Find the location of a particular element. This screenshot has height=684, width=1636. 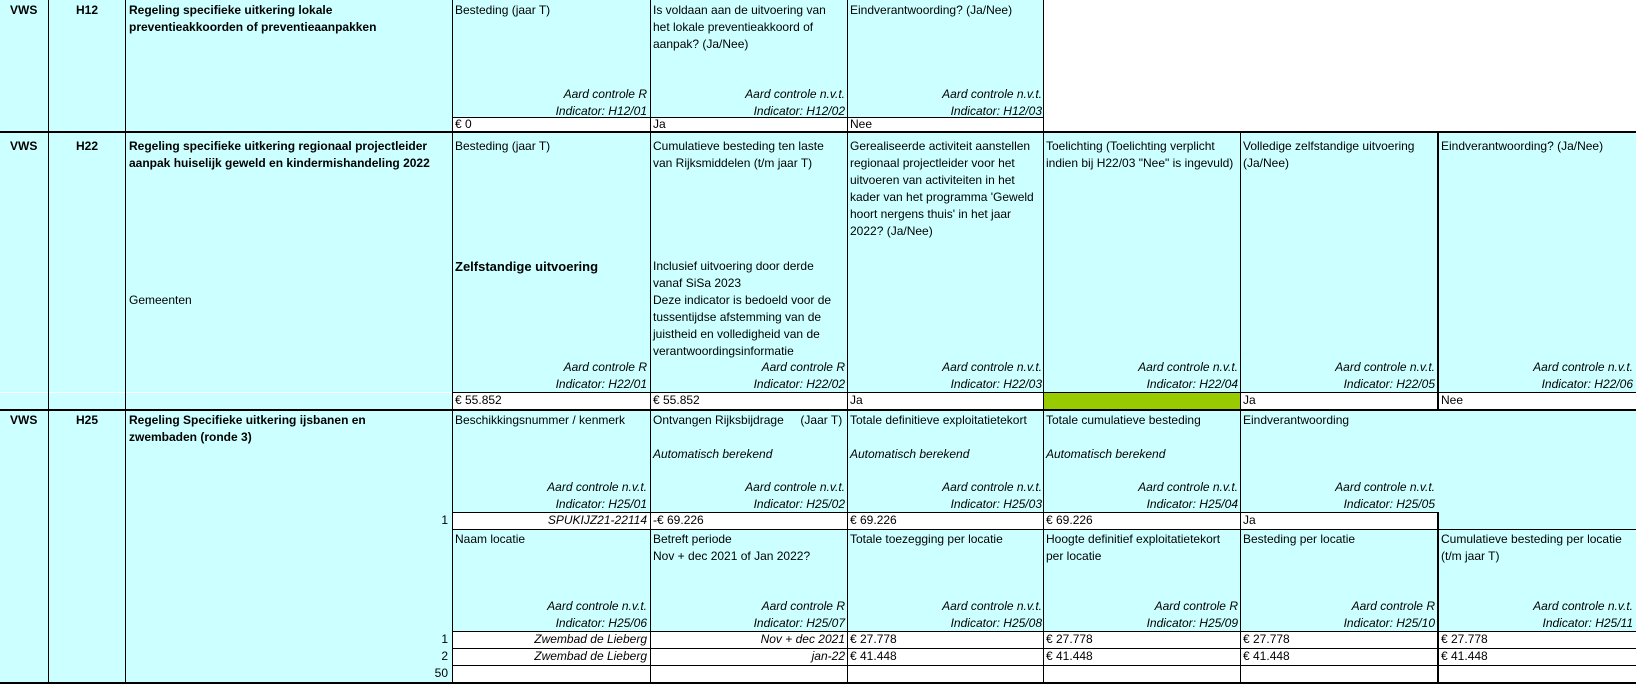

table-row-tekort: € 27.778 is located at coordinates (1069, 639).